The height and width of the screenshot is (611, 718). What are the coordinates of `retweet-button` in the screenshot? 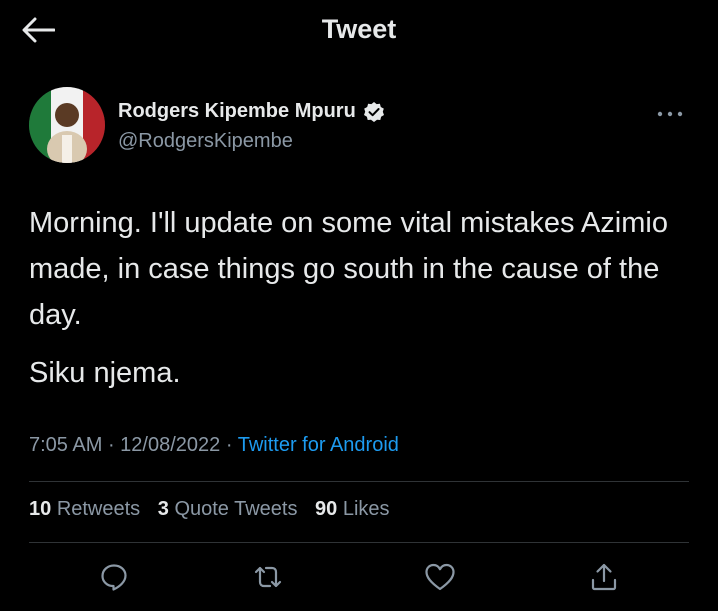 It's located at (268, 577).